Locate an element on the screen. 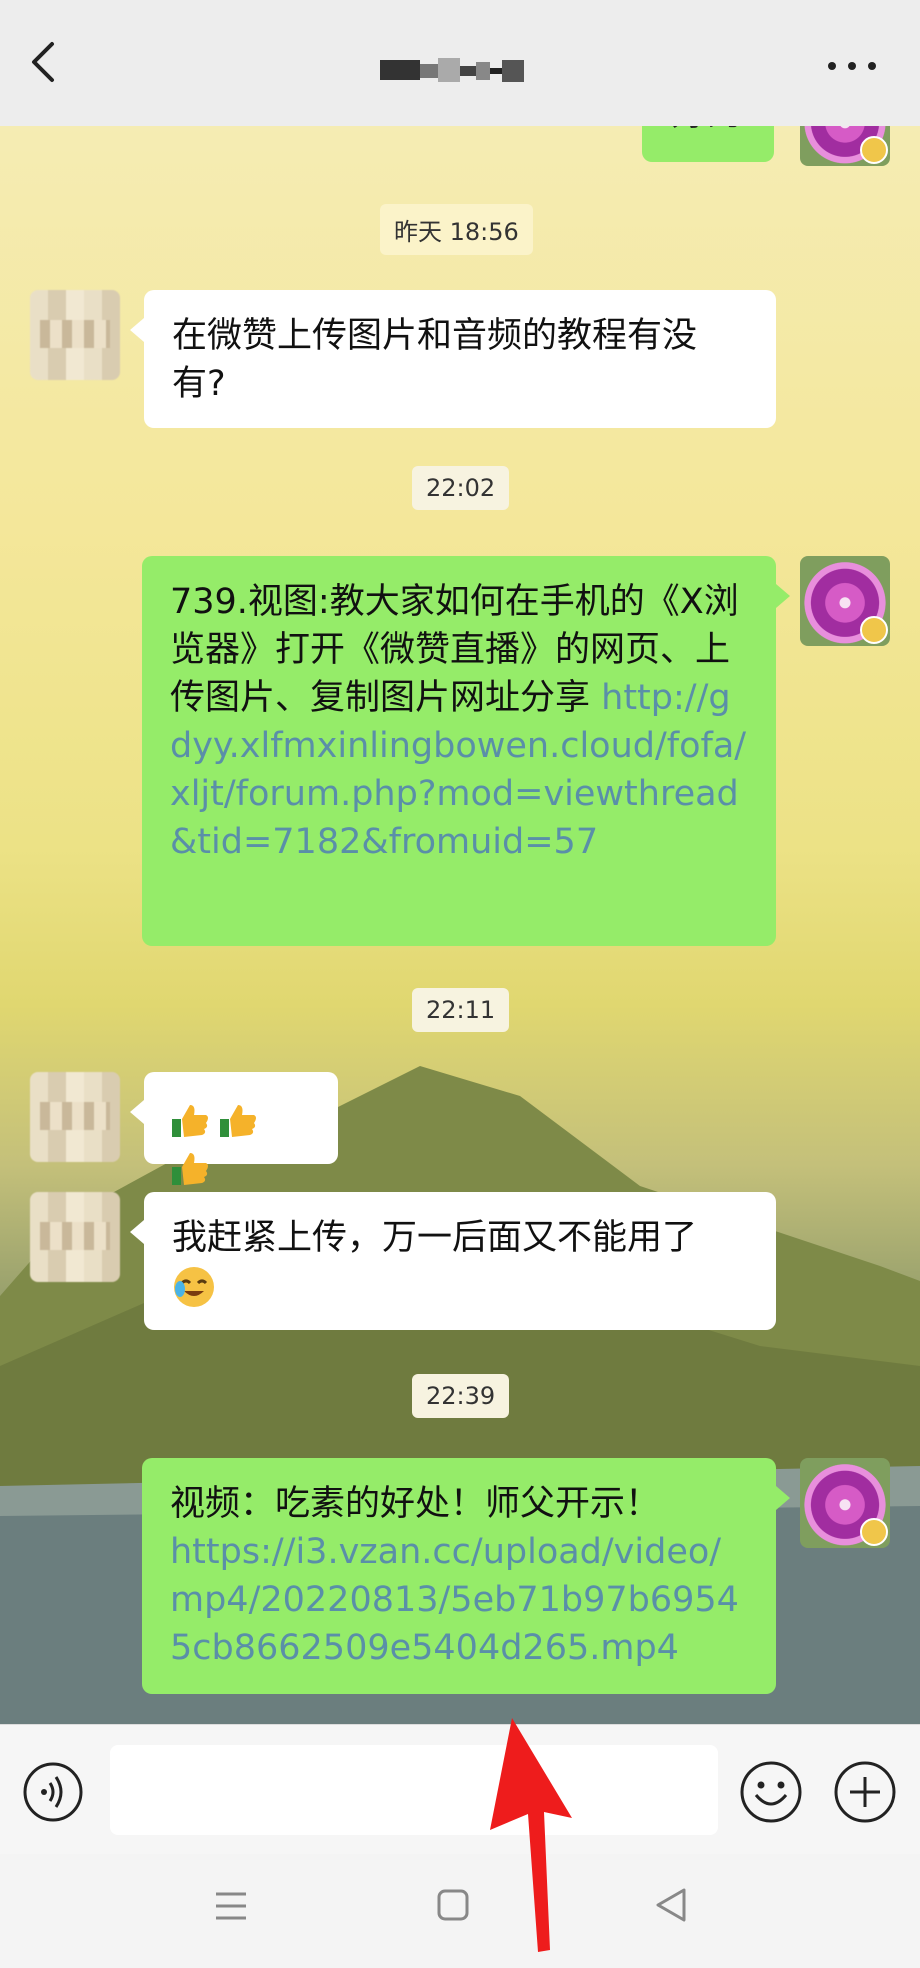 The height and width of the screenshot is (1968, 920). timestamp: 22:39 is located at coordinates (461, 1396).